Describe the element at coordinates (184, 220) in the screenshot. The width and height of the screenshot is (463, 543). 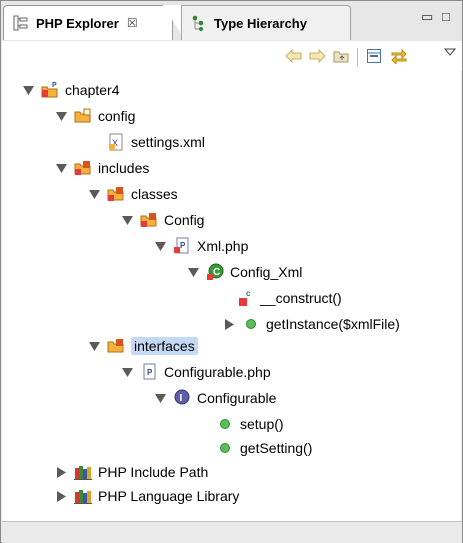
I see `tree-node-label: Config` at that location.